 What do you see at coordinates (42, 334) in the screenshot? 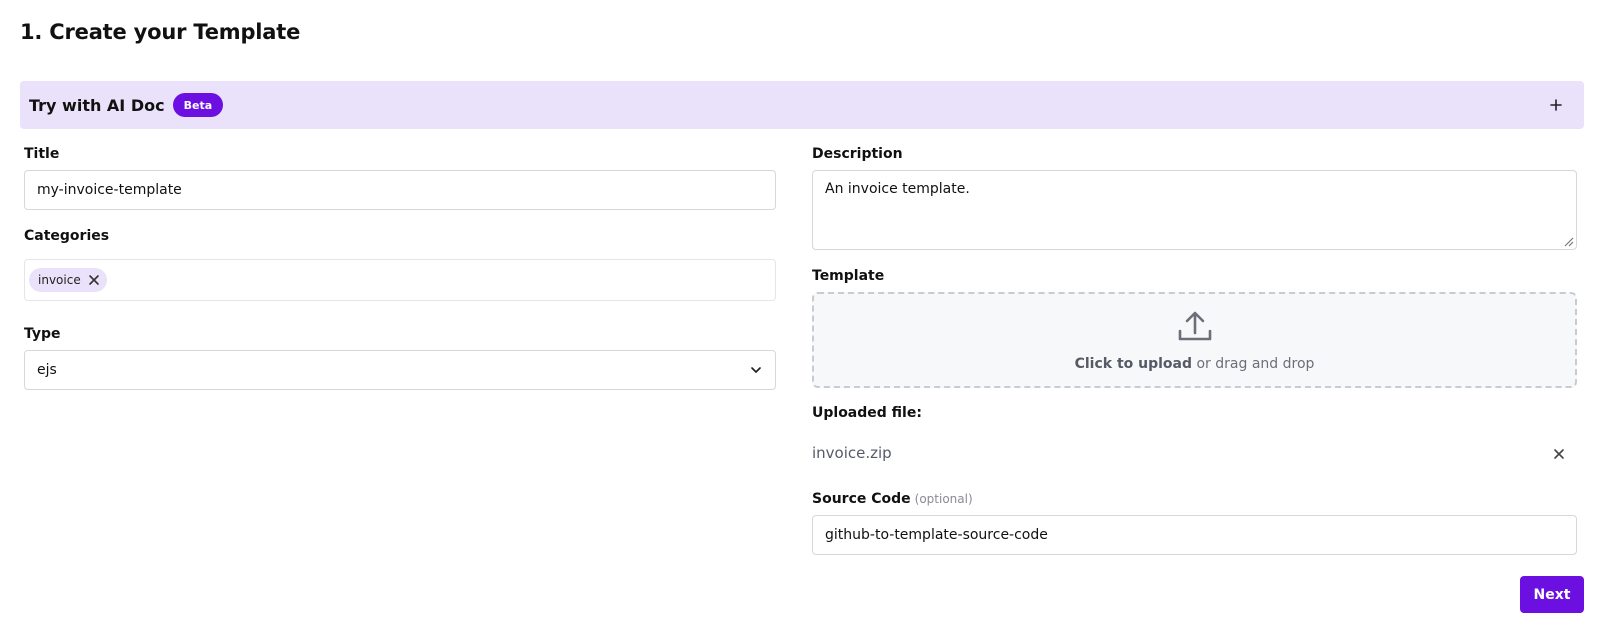
I see `type-label: Type` at bounding box center [42, 334].